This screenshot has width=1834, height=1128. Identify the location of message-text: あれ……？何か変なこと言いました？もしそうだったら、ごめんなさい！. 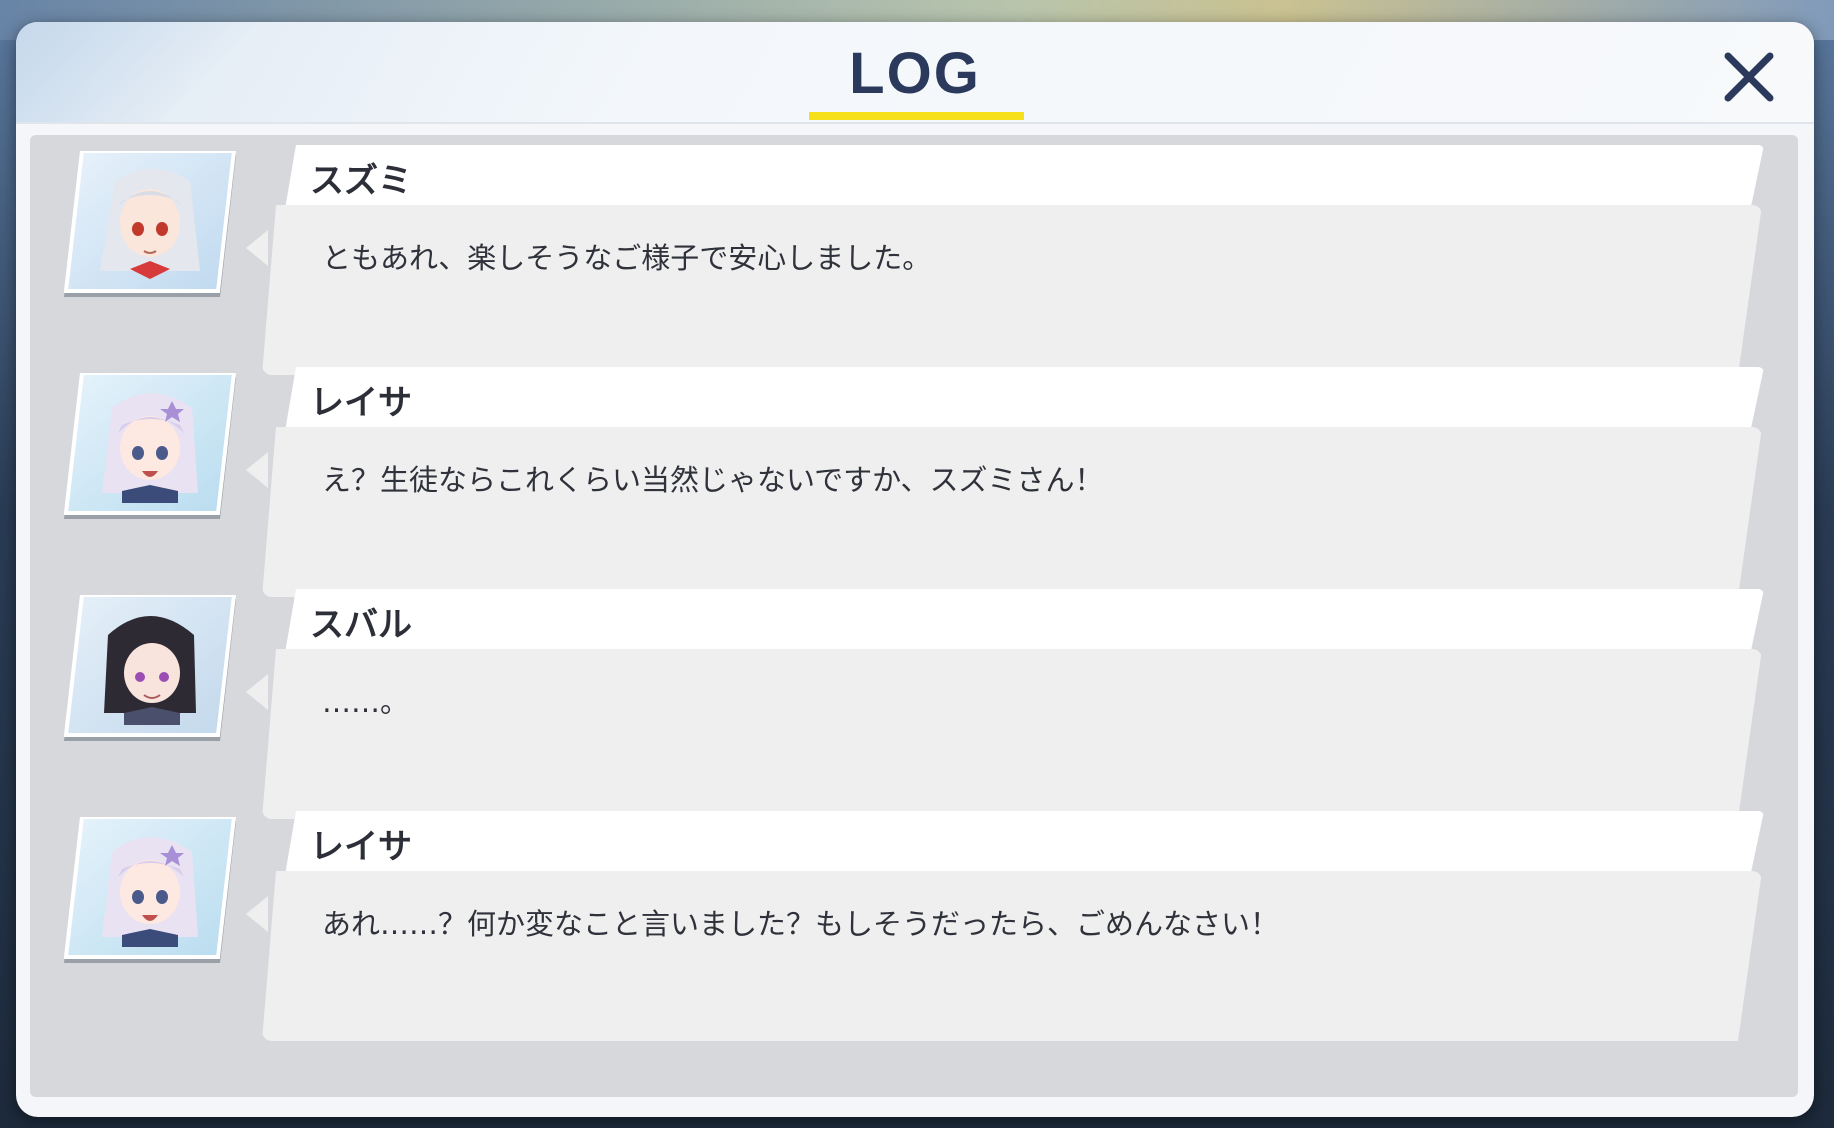
(801, 924).